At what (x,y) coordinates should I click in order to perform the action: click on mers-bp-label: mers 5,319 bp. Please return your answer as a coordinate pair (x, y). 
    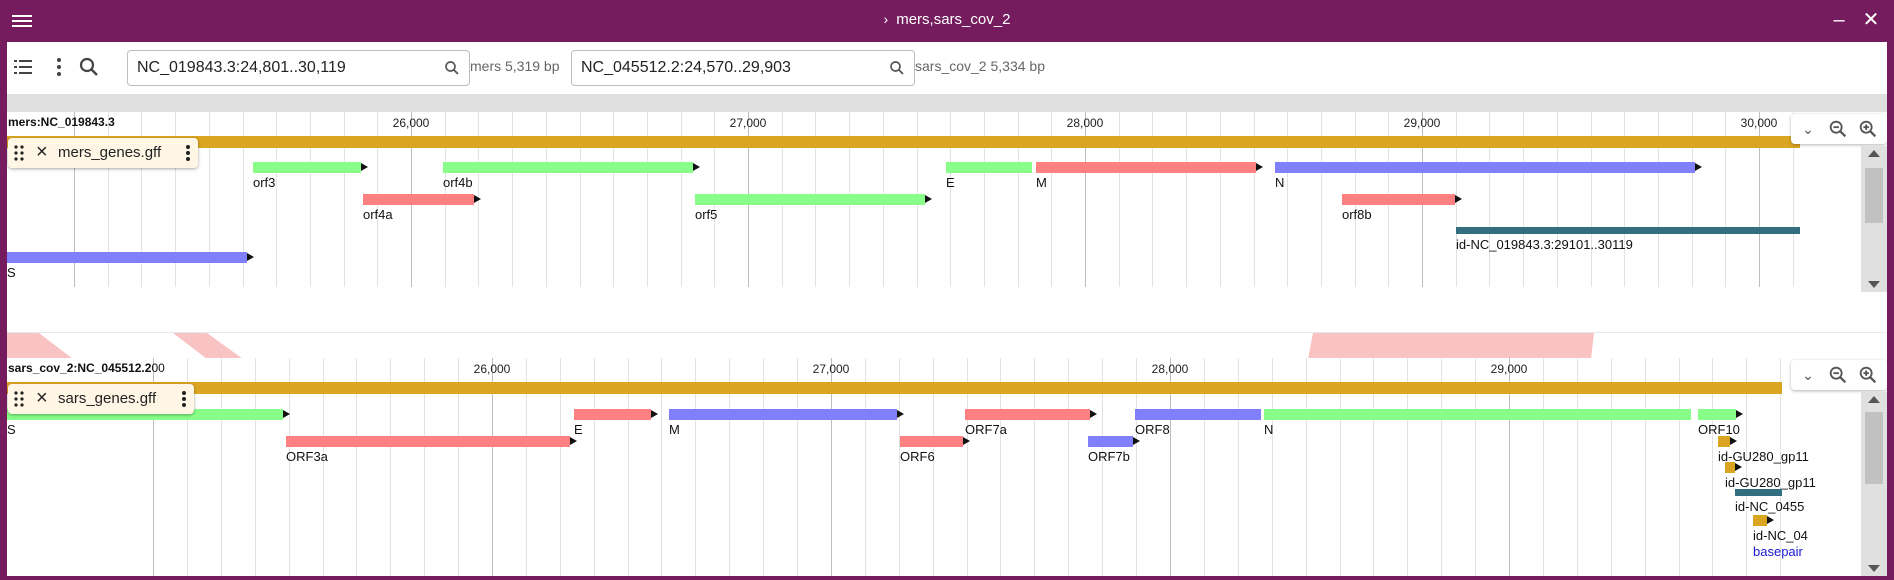
    Looking at the image, I should click on (515, 66).